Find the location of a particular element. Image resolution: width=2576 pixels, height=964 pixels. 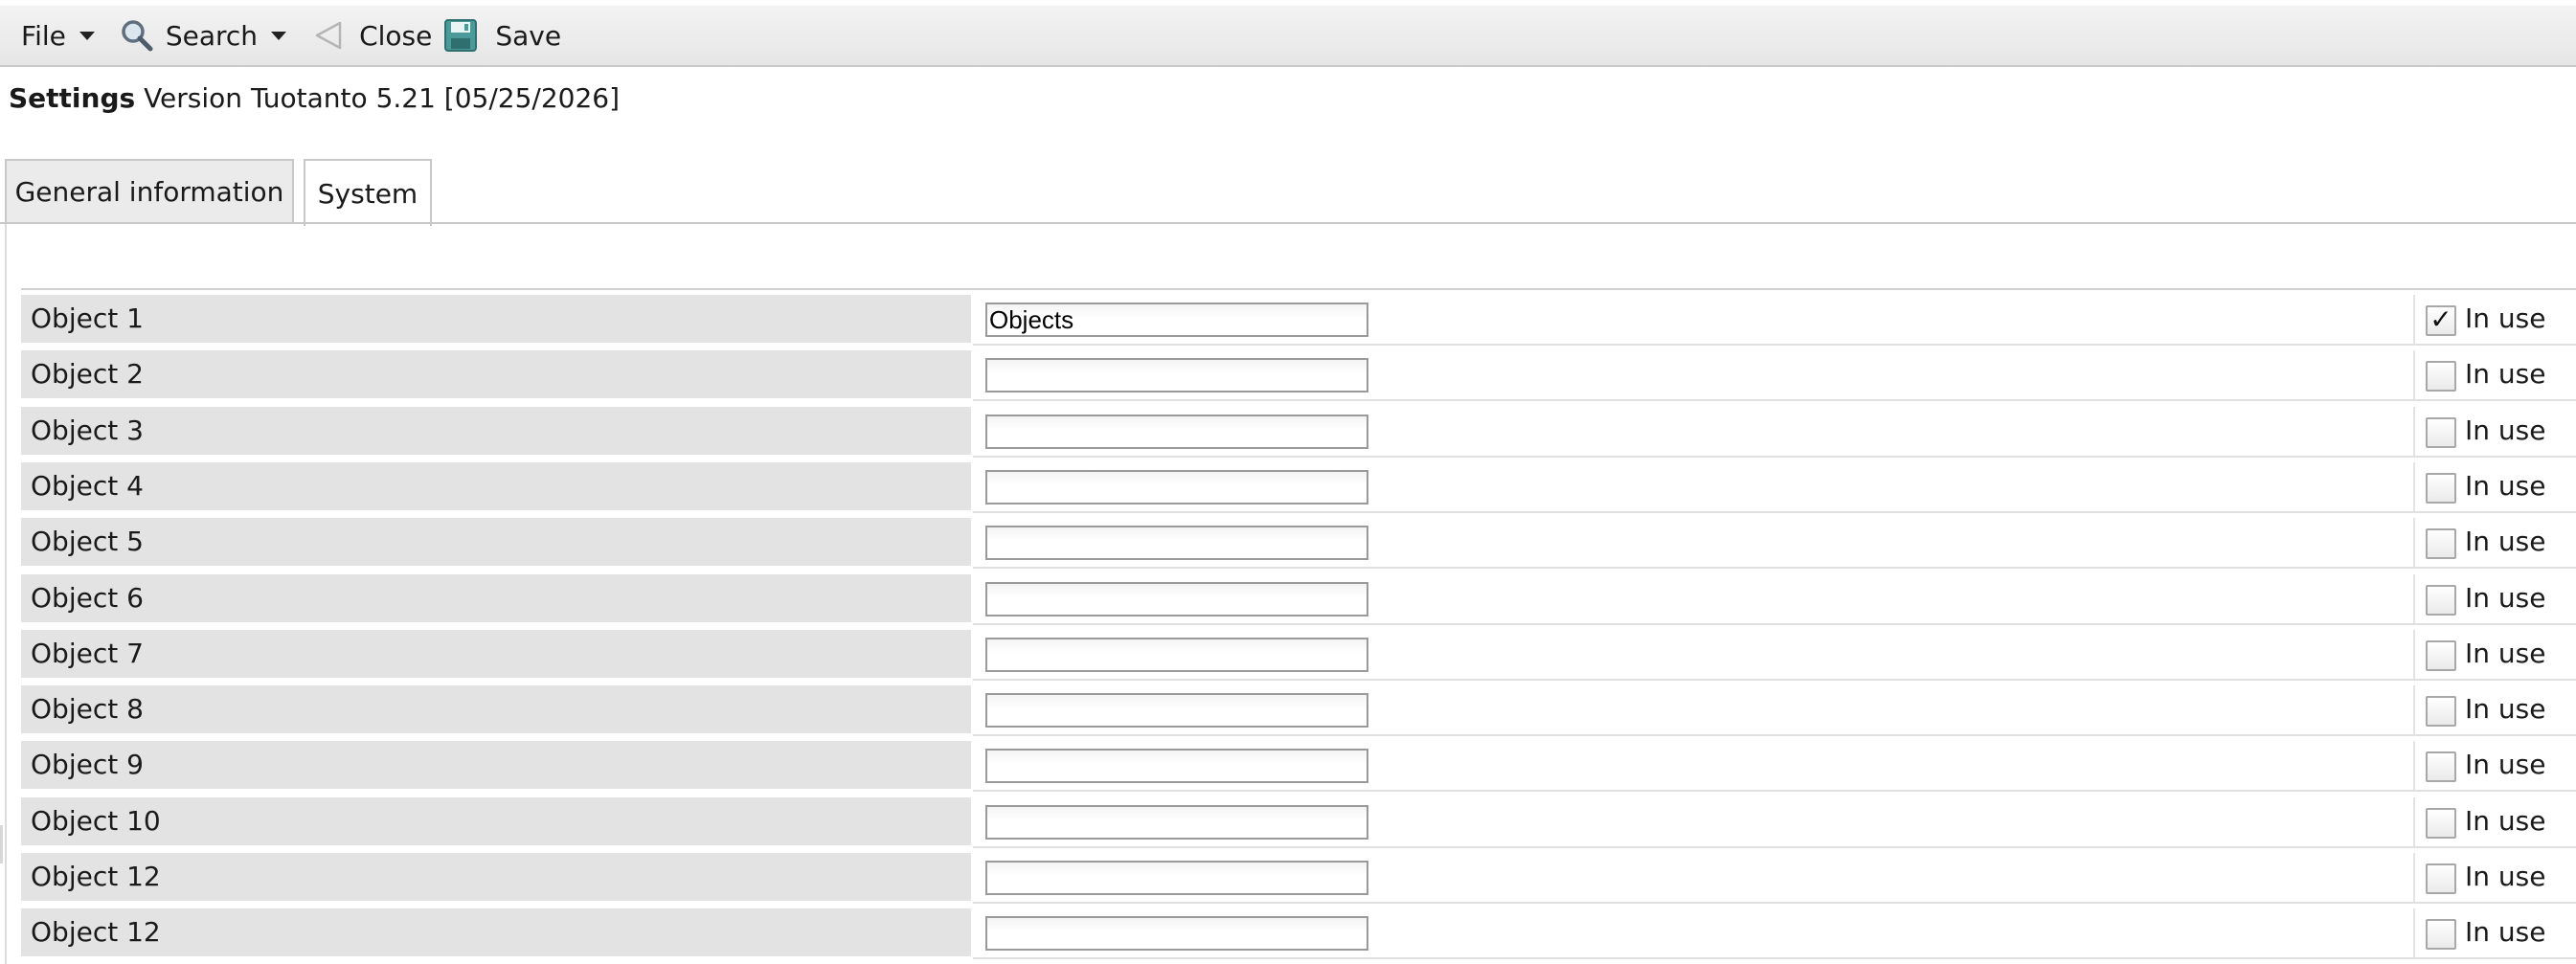

panel-edge-marker is located at coordinates (1, 844).